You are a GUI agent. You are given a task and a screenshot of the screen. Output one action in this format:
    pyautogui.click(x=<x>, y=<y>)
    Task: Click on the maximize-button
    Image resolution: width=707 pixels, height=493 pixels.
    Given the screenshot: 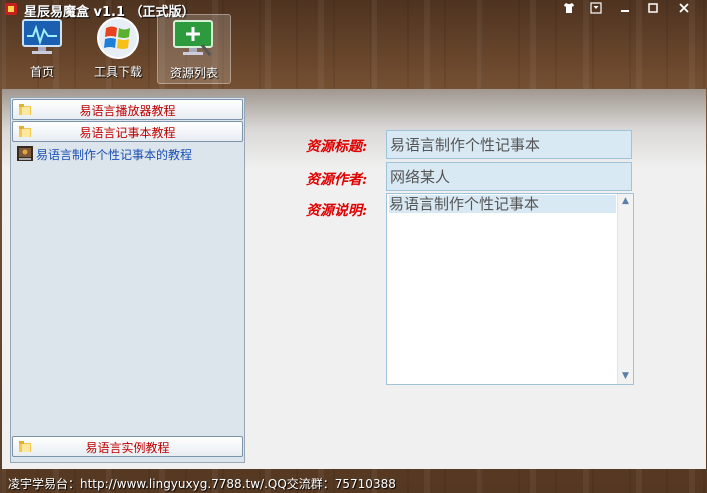 What is the action you would take?
    pyautogui.click(x=653, y=10)
    